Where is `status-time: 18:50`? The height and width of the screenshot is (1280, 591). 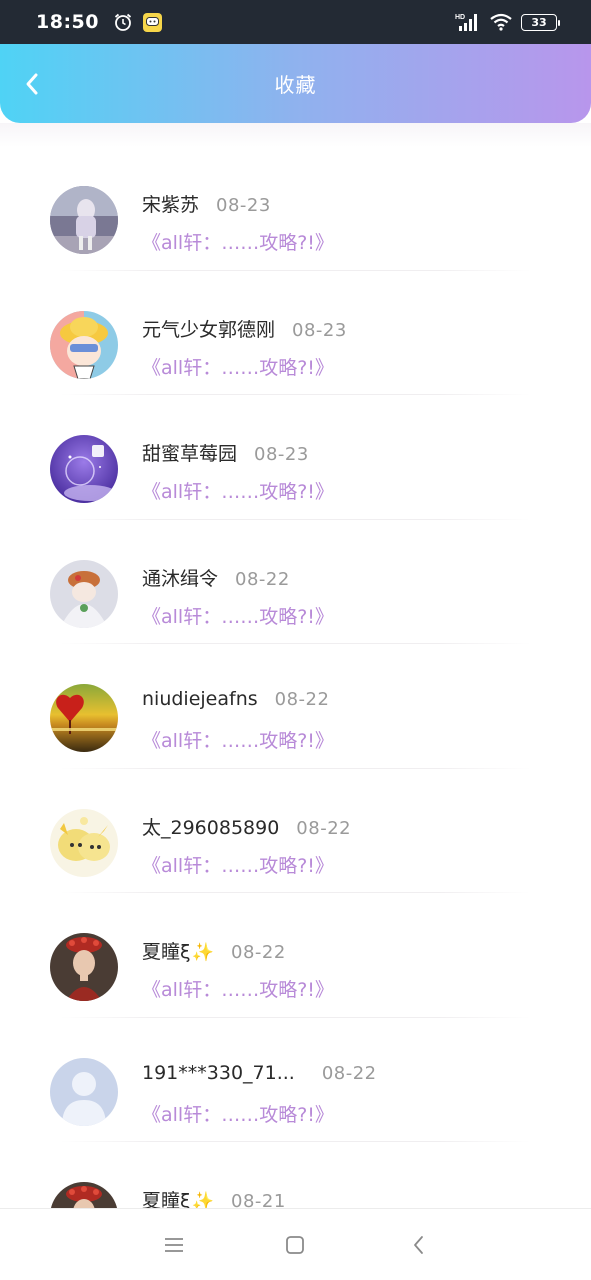
status-time: 18:50 is located at coordinates (67, 22).